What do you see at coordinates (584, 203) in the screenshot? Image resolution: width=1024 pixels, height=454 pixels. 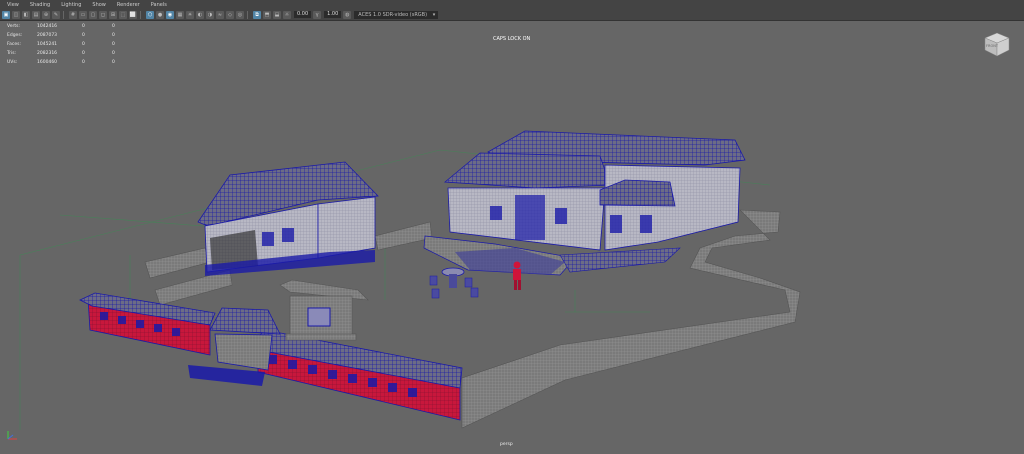 I see `main-hall` at bounding box center [584, 203].